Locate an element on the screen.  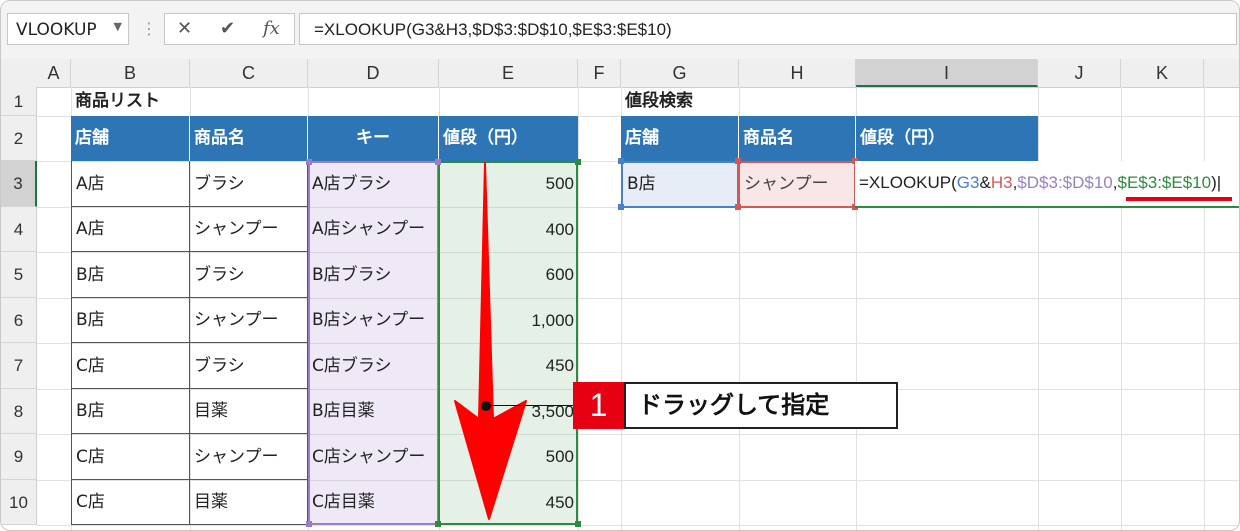
row-header-5: 5 is located at coordinates (19, 275).